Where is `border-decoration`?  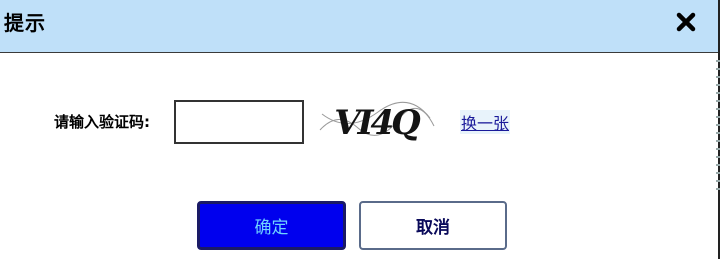
border-decoration is located at coordinates (718, 125).